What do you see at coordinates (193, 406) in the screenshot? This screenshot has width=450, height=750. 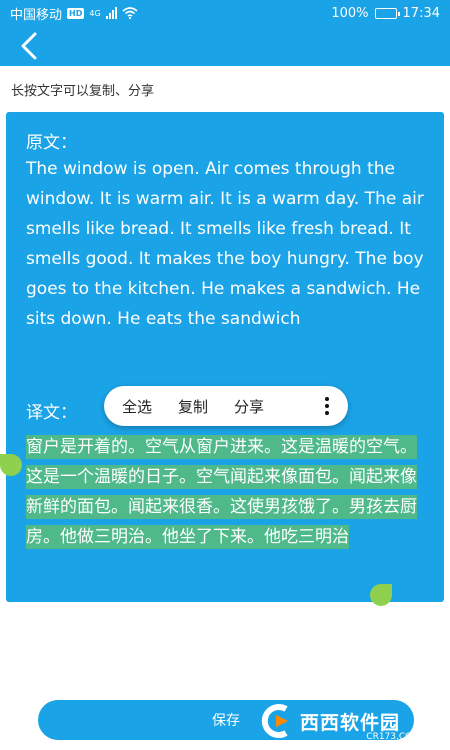 I see `copy-button: 复制` at bounding box center [193, 406].